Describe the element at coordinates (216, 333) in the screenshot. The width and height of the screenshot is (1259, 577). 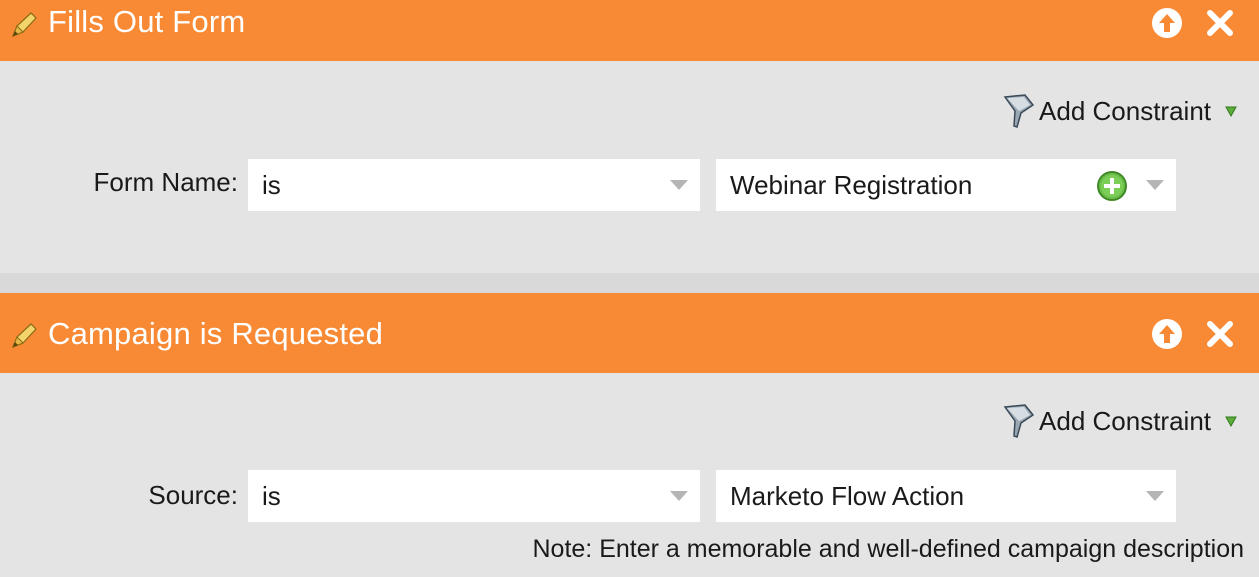
I see `trigger-title: Campaign is Requested` at that location.